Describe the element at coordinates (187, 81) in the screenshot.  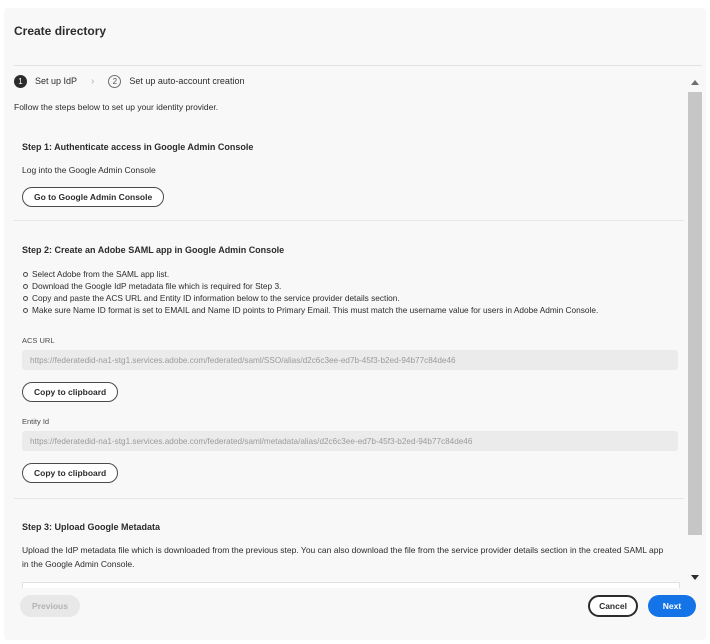
I see `step-2-label: Set up auto-account creation` at that location.